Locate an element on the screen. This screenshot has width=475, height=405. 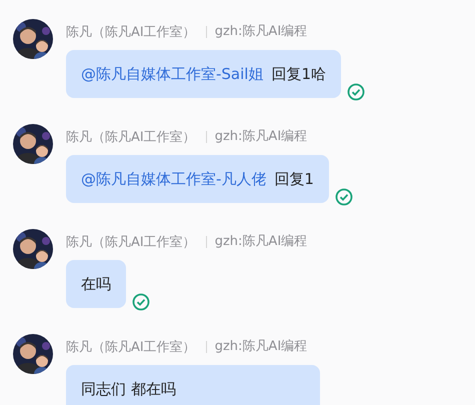
mention-link: @陈凡自媒体工作室-Sail姐 is located at coordinates (172, 74).